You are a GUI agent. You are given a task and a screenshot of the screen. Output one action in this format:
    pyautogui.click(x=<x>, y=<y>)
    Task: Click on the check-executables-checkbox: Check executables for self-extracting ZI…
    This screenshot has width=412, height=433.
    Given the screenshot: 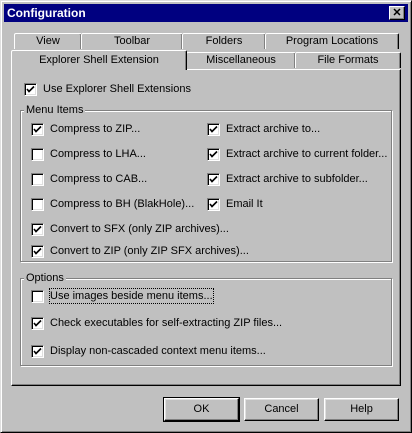 What is the action you would take?
    pyautogui.click(x=156, y=323)
    